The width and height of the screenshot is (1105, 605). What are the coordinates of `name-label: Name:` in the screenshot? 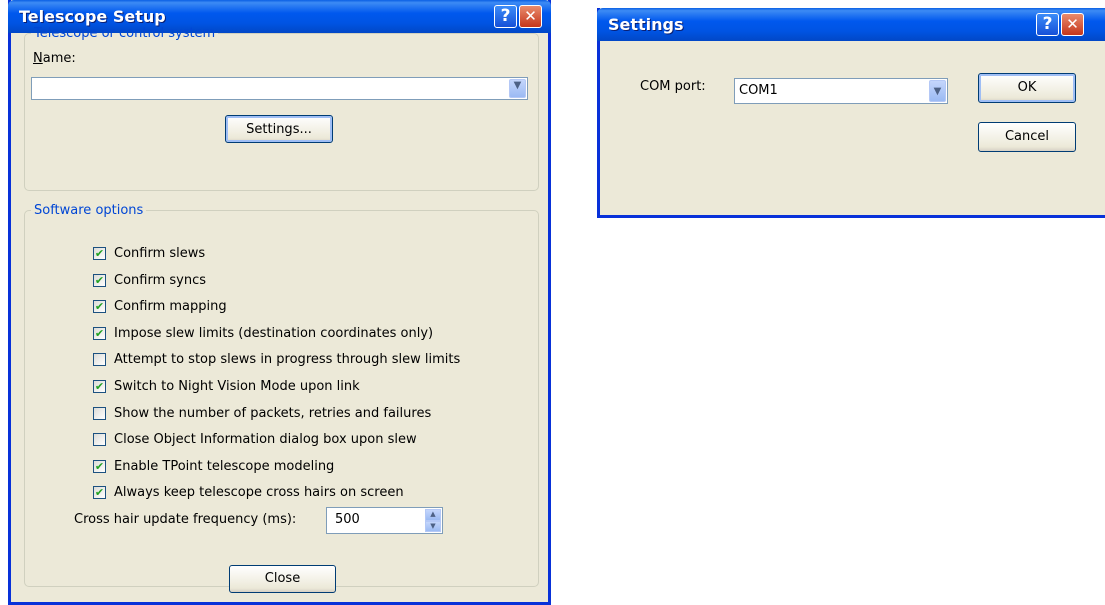 It's located at (54, 58).